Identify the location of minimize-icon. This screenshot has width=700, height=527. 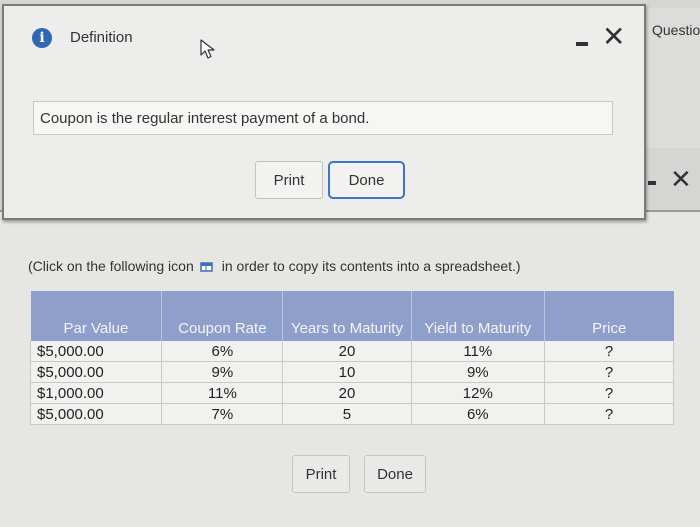
(582, 44).